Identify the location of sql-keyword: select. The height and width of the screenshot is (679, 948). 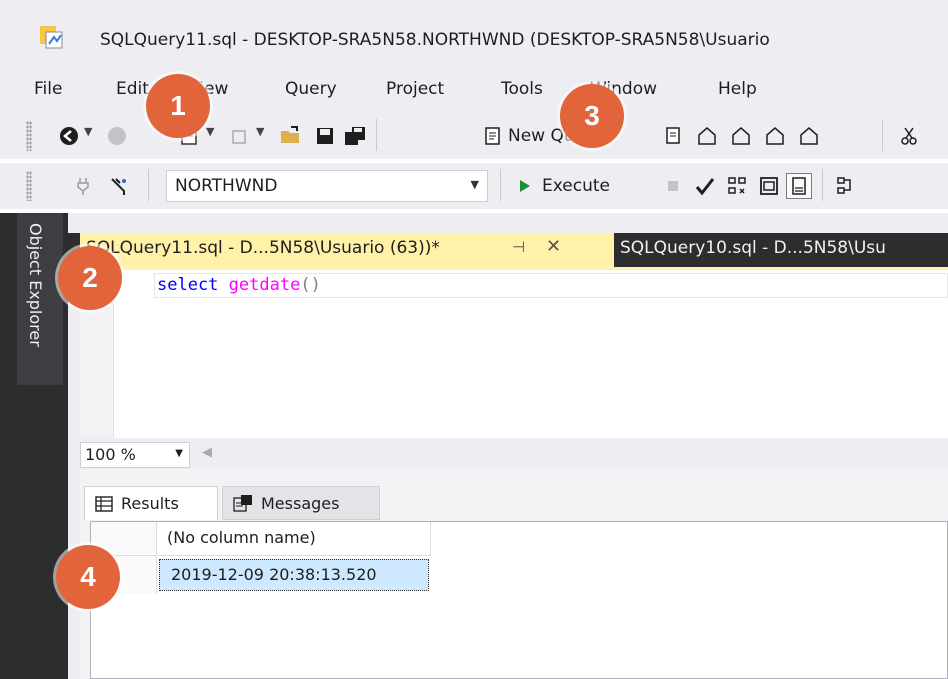
(188, 285).